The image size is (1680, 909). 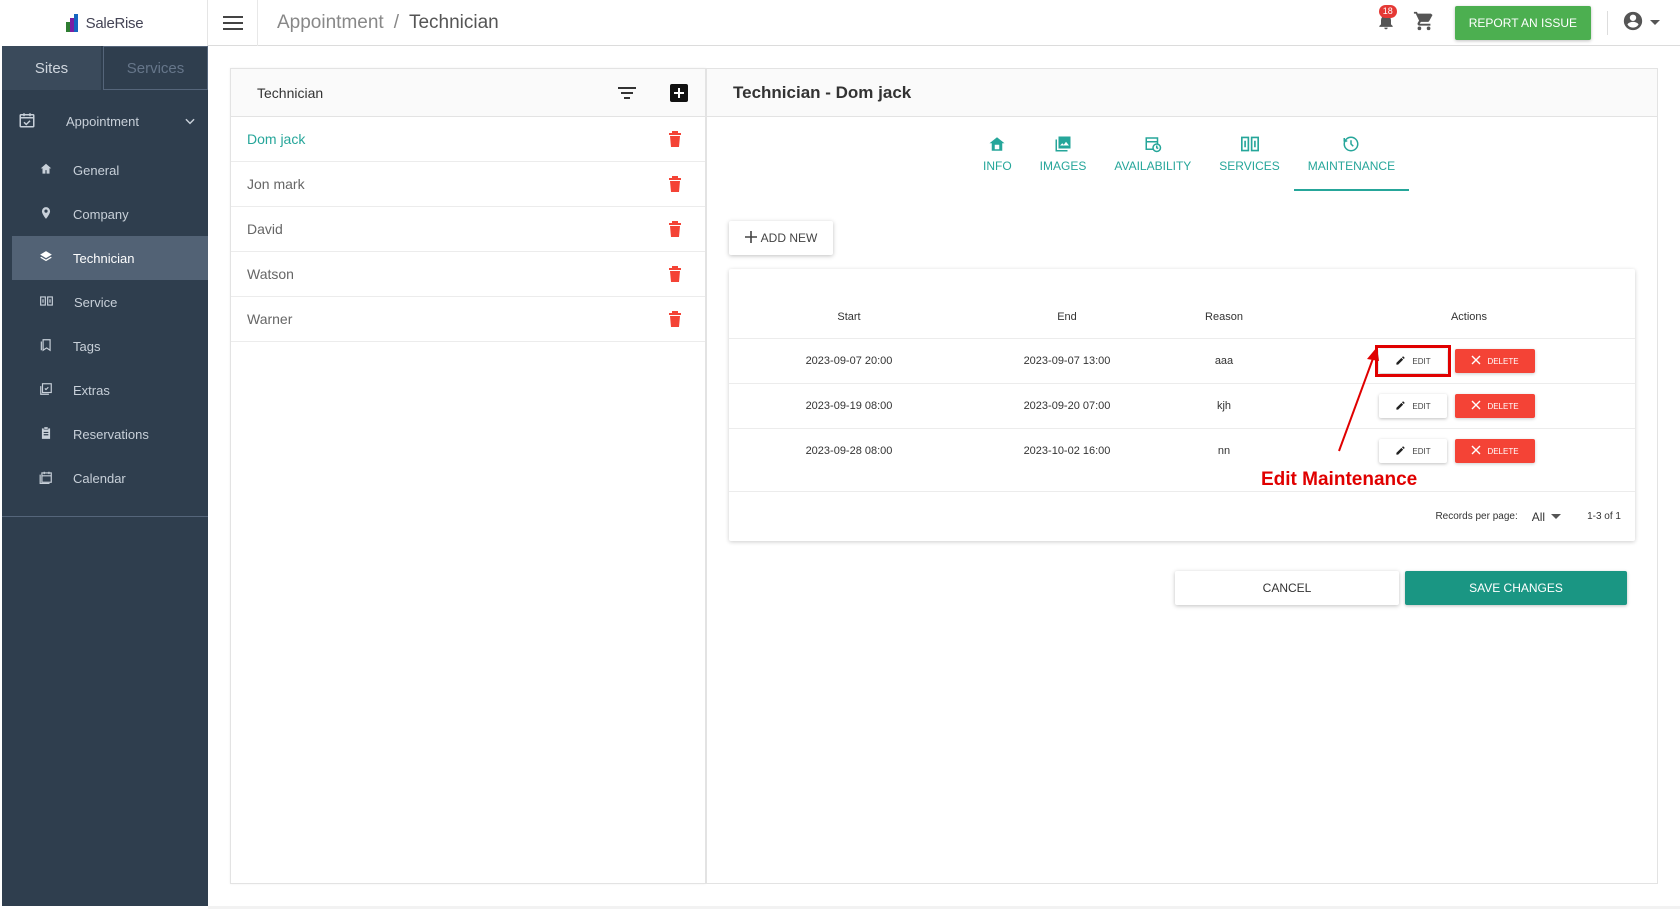 What do you see at coordinates (190, 121) in the screenshot?
I see `chevron-down-icon` at bounding box center [190, 121].